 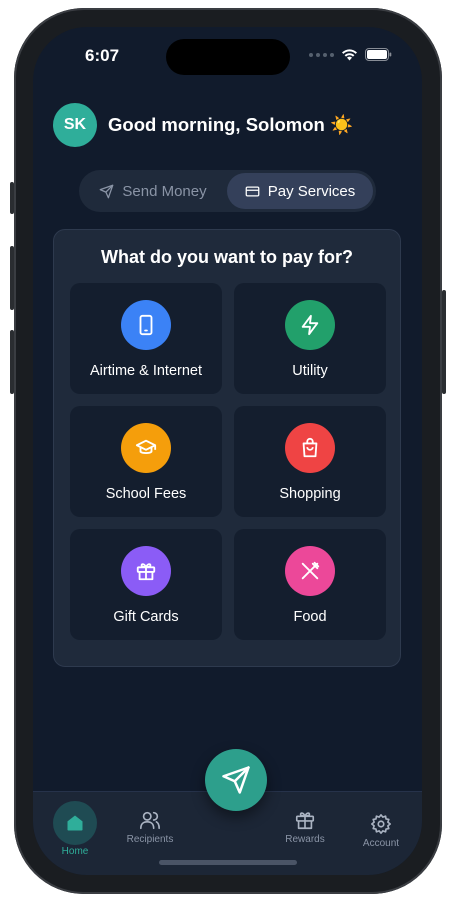 I want to click on service-gift-cards: Gift Cards, so click(x=146, y=584).